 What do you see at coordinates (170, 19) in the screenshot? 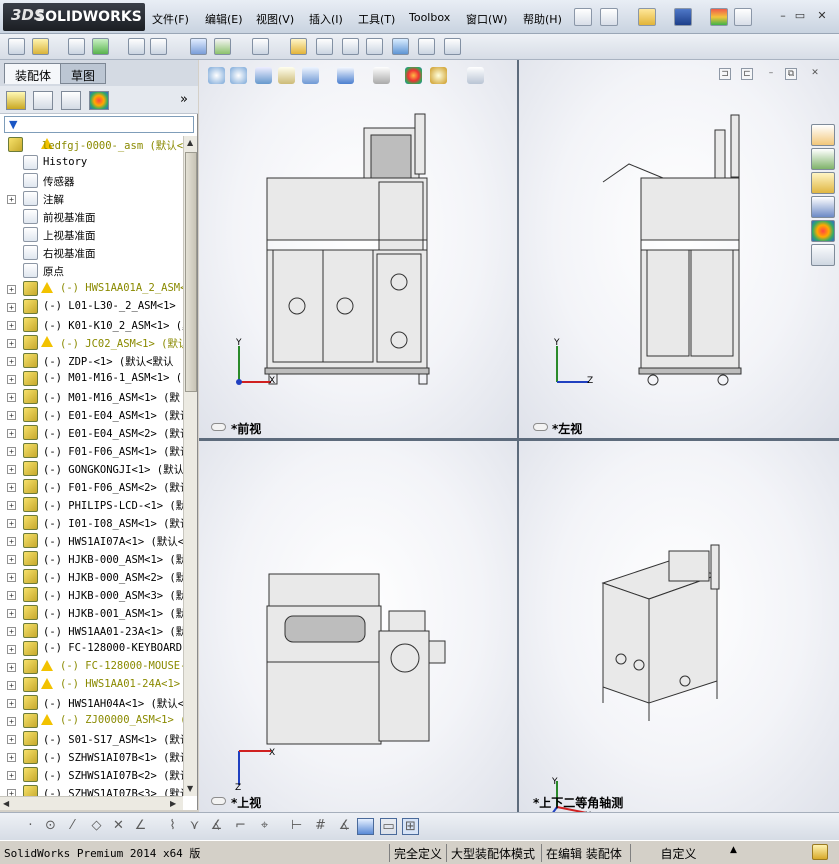
I see `menu-file: 文件(F)` at bounding box center [170, 19].